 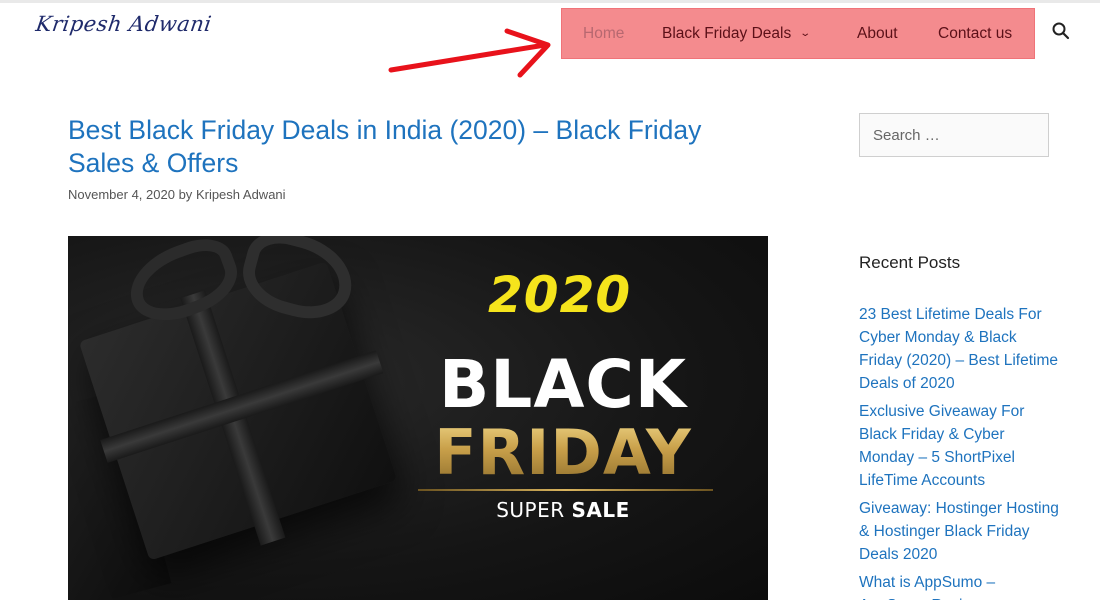 What do you see at coordinates (959, 585) in the screenshot?
I see `recent-post-link: What is AppSumo – AppSumo Review` at bounding box center [959, 585].